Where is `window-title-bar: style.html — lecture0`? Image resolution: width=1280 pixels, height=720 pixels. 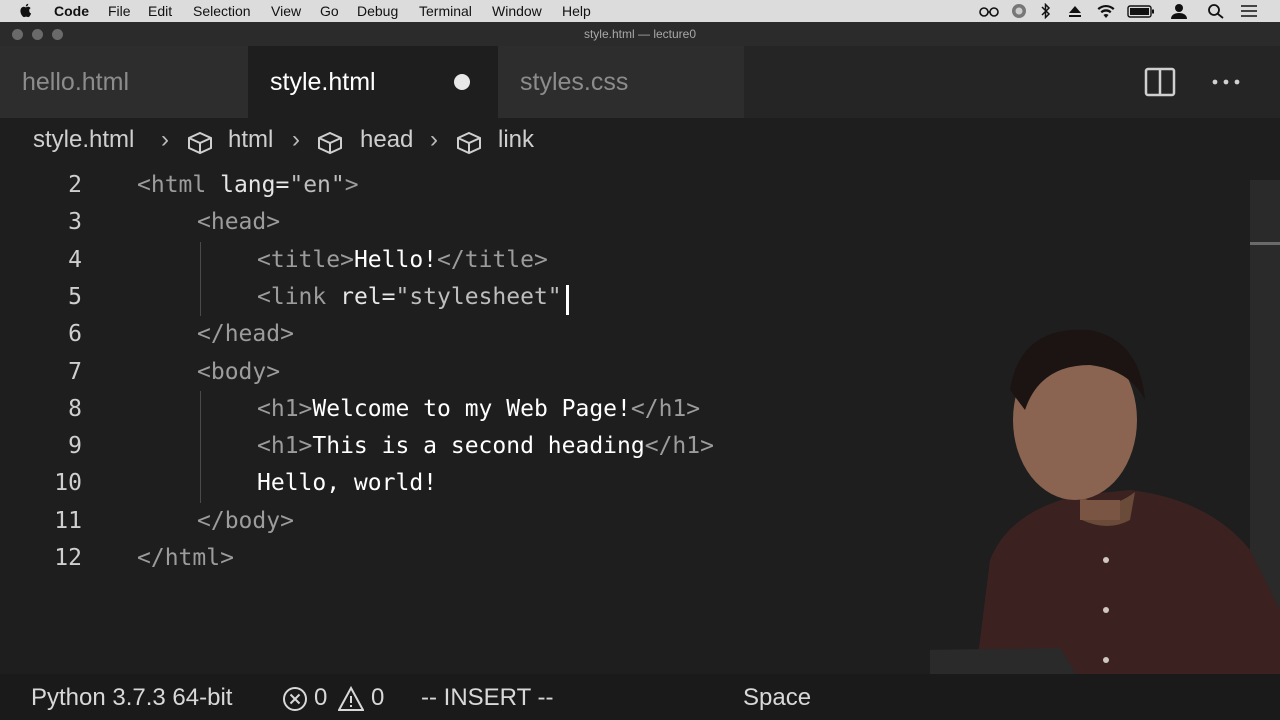 window-title-bar: style.html — lecture0 is located at coordinates (640, 34).